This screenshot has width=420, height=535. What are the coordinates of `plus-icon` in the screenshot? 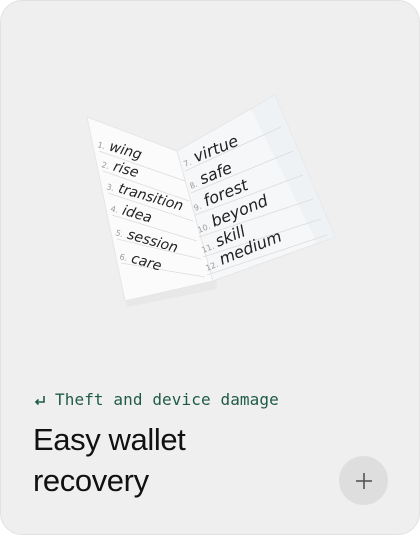 It's located at (363, 480).